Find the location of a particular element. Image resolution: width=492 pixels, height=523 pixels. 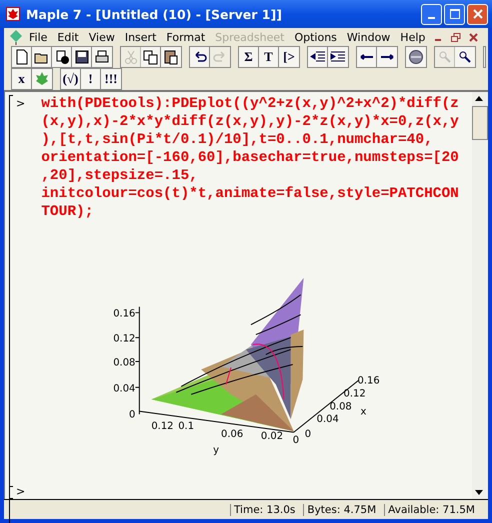

scrollbar is located at coordinates (480, 295).